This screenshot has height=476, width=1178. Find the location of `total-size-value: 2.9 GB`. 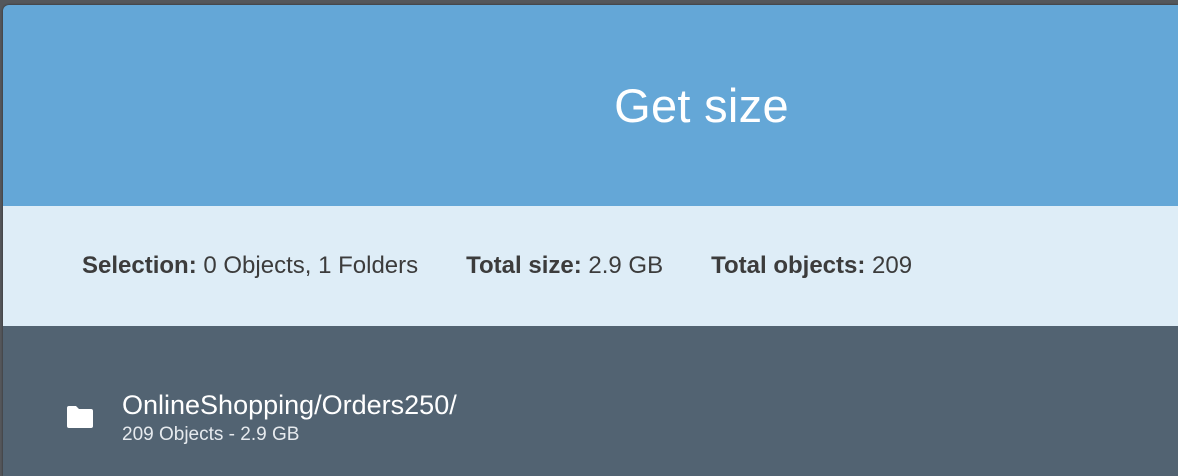

total-size-value: 2.9 GB is located at coordinates (626, 265).